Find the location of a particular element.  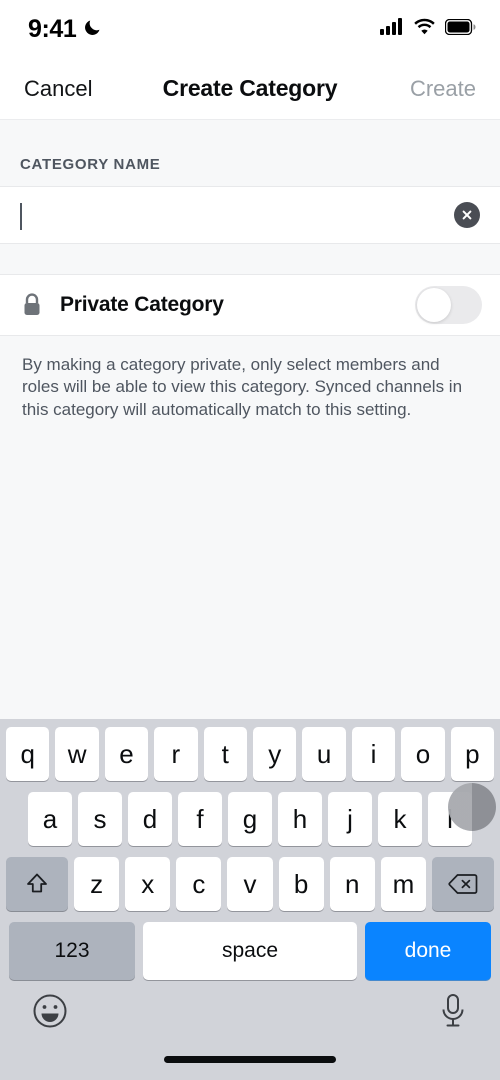

status-bar-left: 9:41 is located at coordinates (65, 29).